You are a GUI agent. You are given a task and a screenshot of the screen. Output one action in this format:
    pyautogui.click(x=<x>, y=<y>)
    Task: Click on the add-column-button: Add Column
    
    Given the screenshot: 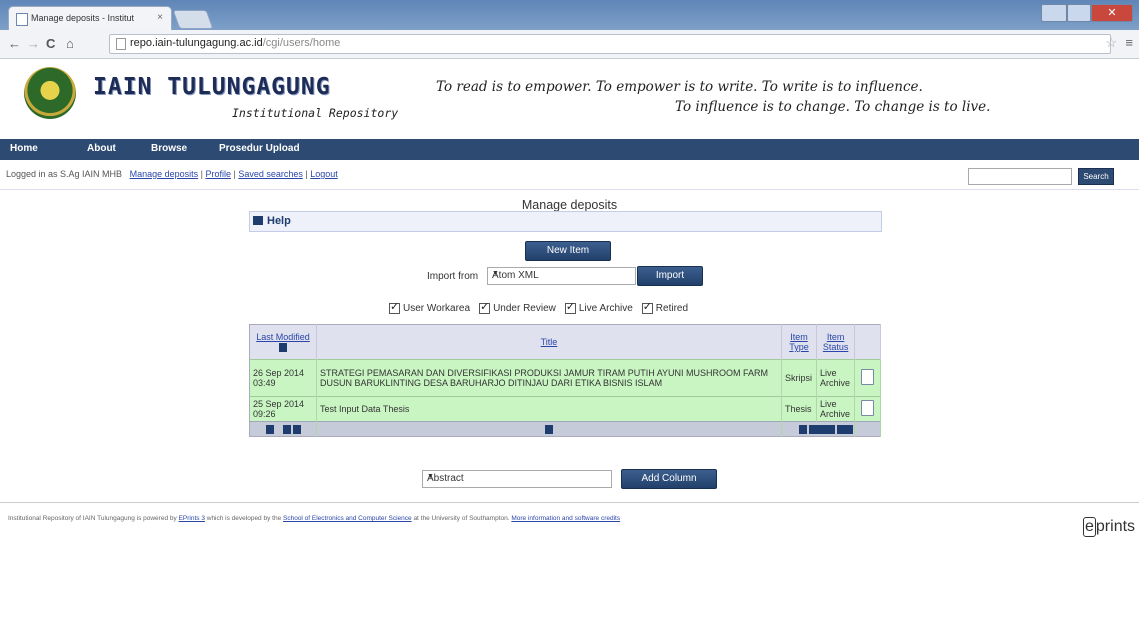 What is the action you would take?
    pyautogui.click(x=669, y=479)
    